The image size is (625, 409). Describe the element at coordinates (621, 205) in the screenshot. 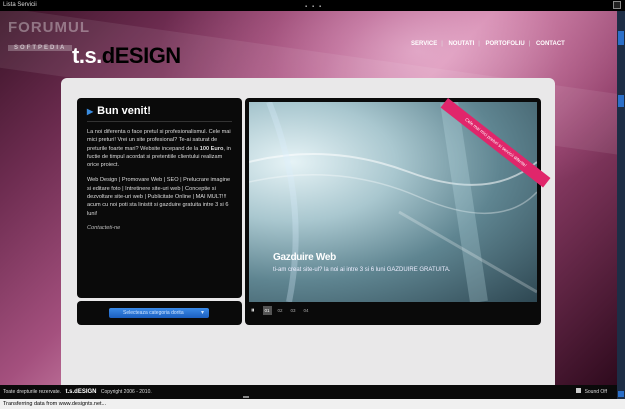

I see `vertical-scrollbar` at that location.